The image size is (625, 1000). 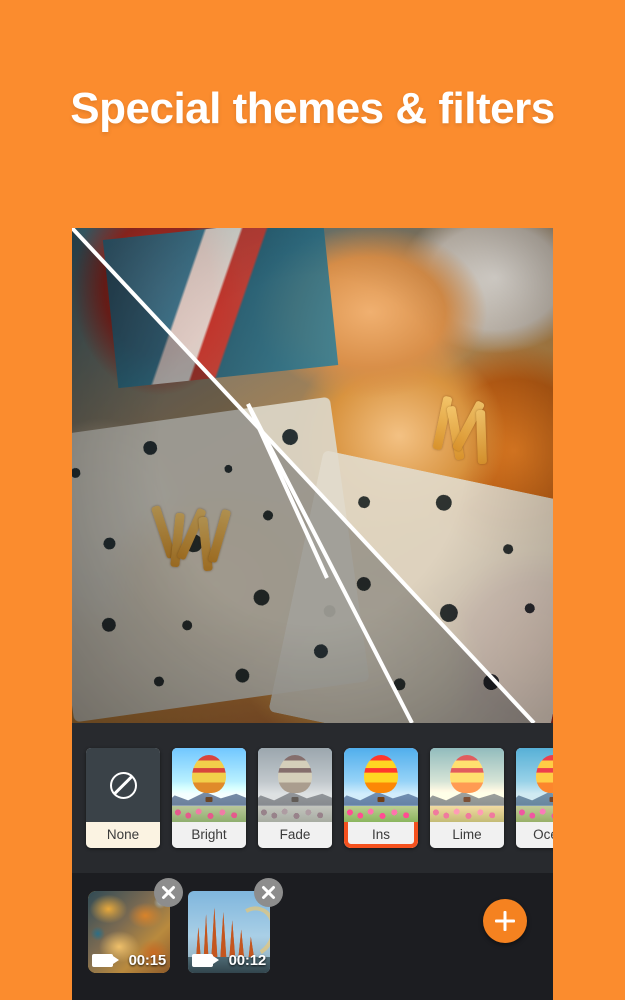 I want to click on clip-timeline: 00:15 00:12, so click(x=312, y=936).